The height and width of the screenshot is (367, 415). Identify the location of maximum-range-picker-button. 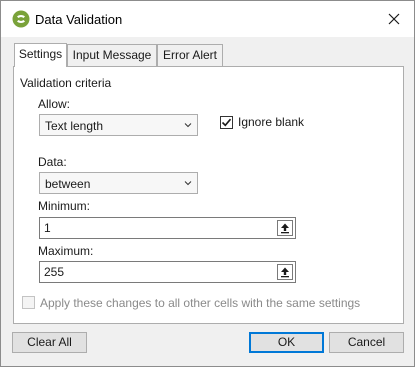
(285, 272).